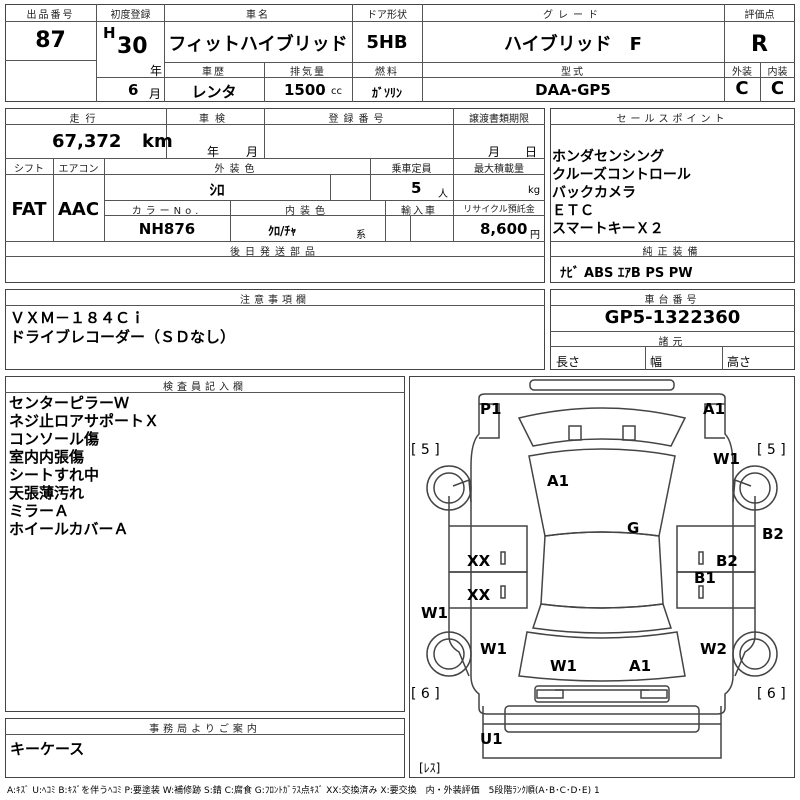 This screenshot has height=800, width=800. I want to click on interior-color-suffix: 系, so click(361, 235).